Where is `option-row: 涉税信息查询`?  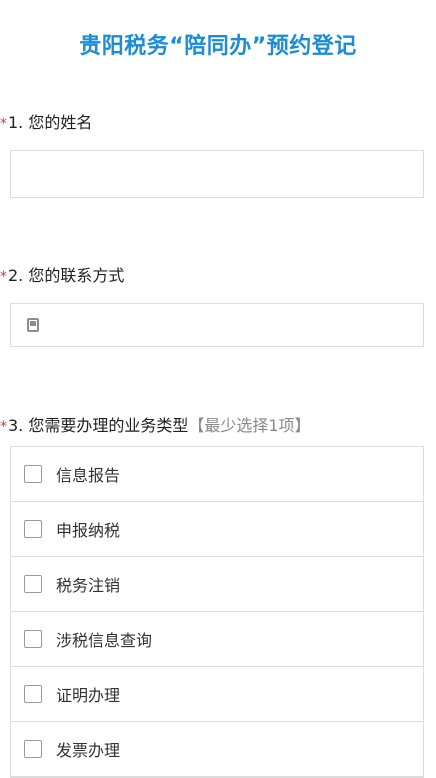
option-row: 涉税信息查询 is located at coordinates (217, 639).